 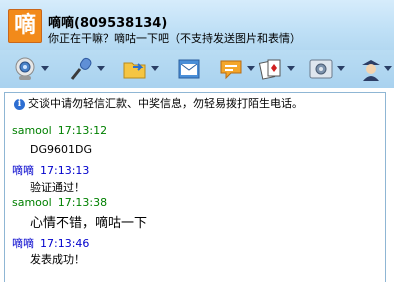 What do you see at coordinates (81, 68) in the screenshot?
I see `microphone-icon` at bounding box center [81, 68].